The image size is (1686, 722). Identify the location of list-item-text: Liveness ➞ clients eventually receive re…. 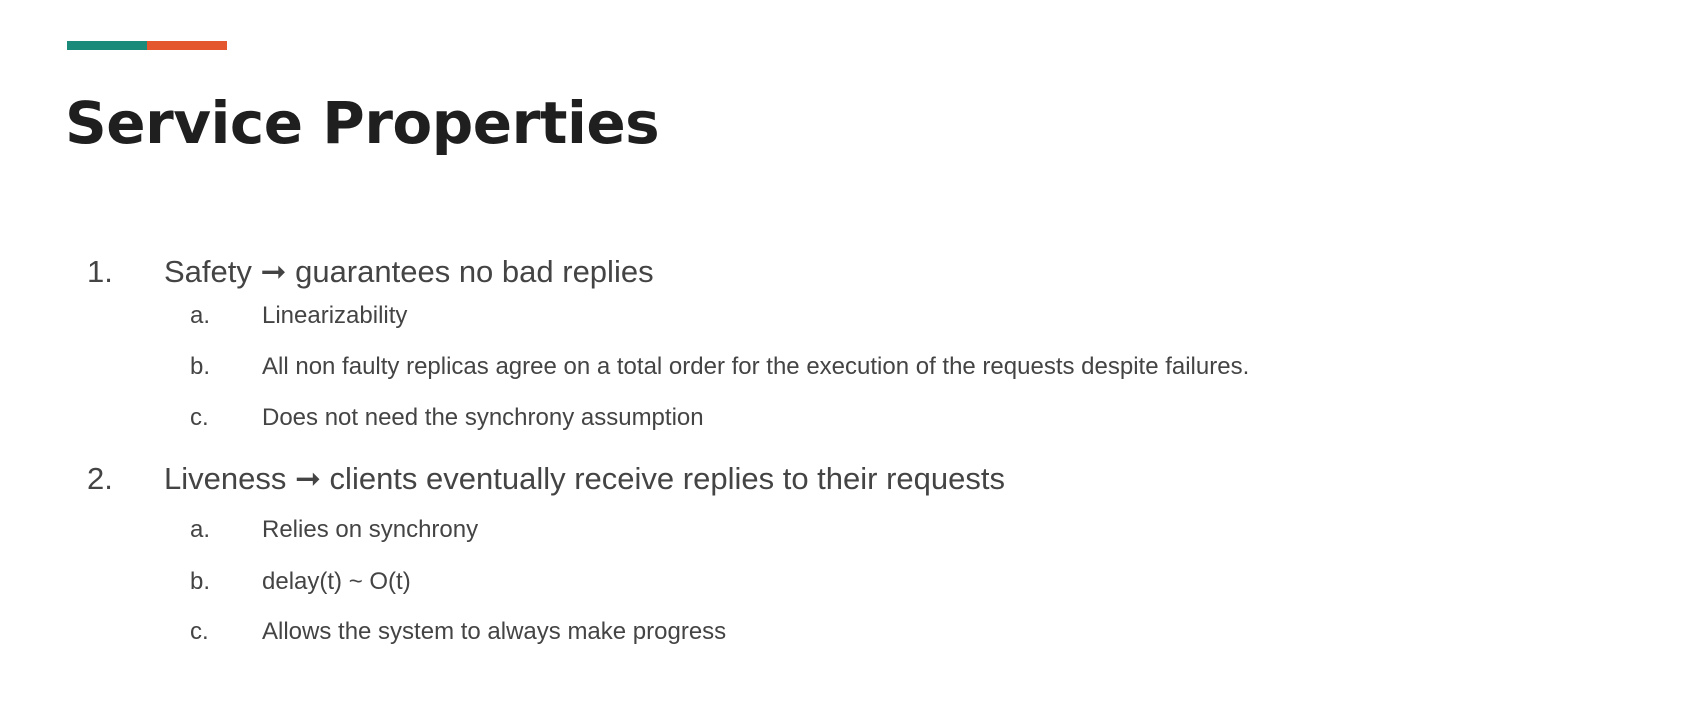
(584, 478).